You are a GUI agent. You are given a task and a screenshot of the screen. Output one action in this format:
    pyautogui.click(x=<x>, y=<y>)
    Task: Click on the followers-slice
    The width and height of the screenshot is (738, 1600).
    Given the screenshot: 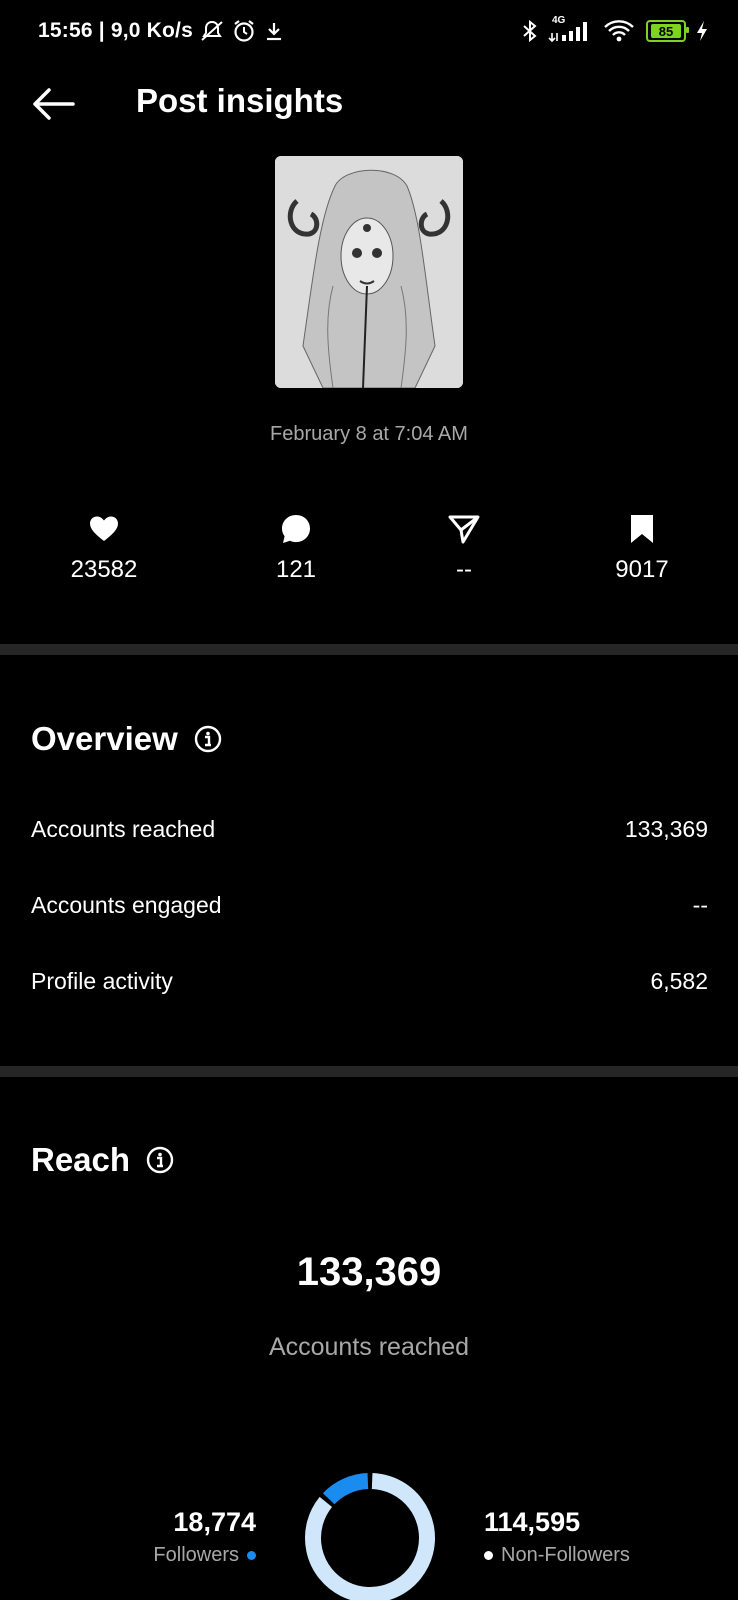 What is the action you would take?
    pyautogui.click(x=345, y=1489)
    